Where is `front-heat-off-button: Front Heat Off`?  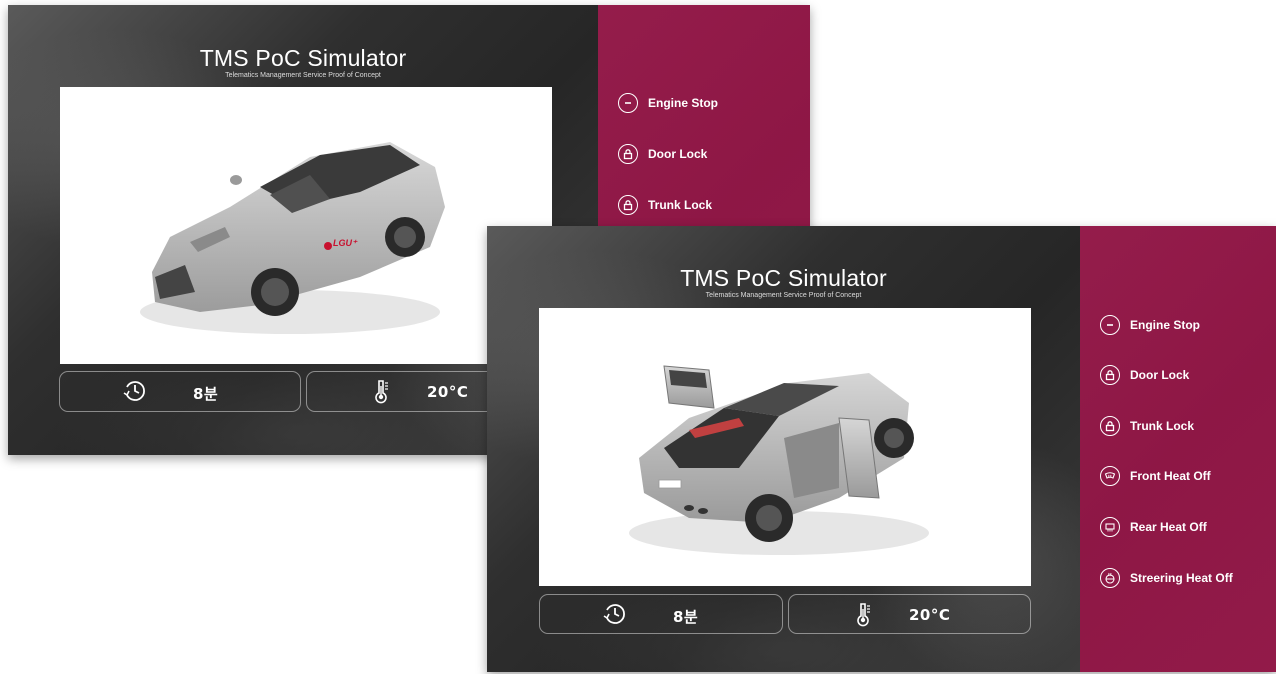
front-heat-off-button: Front Heat Off is located at coordinates (1155, 476).